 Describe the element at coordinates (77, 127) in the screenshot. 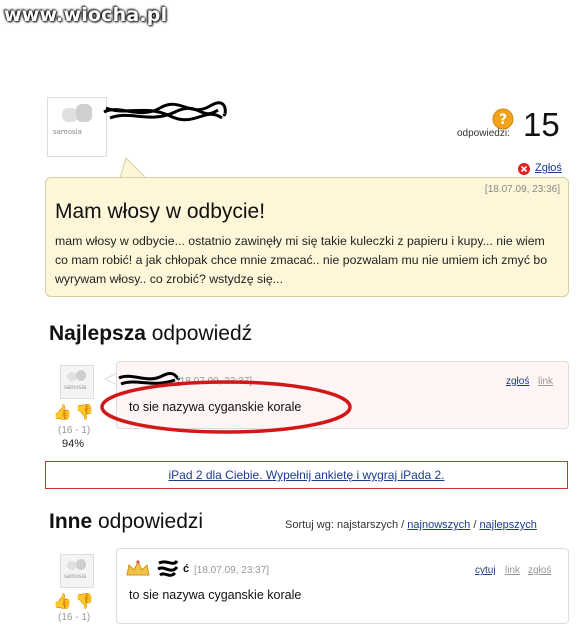

I see `question-avatar: samosia` at that location.